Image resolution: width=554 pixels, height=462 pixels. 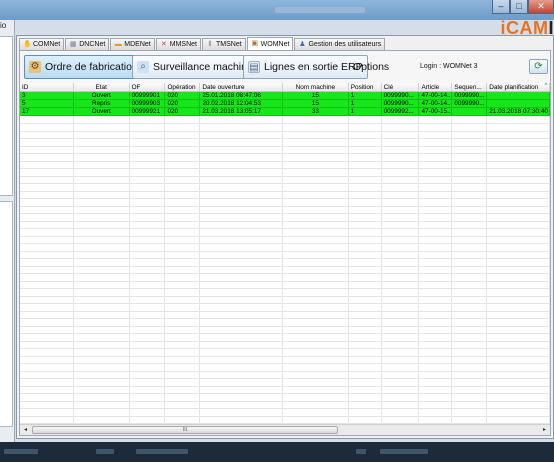 What do you see at coordinates (47, 87) in the screenshot?
I see `column-header: ID` at bounding box center [47, 87].